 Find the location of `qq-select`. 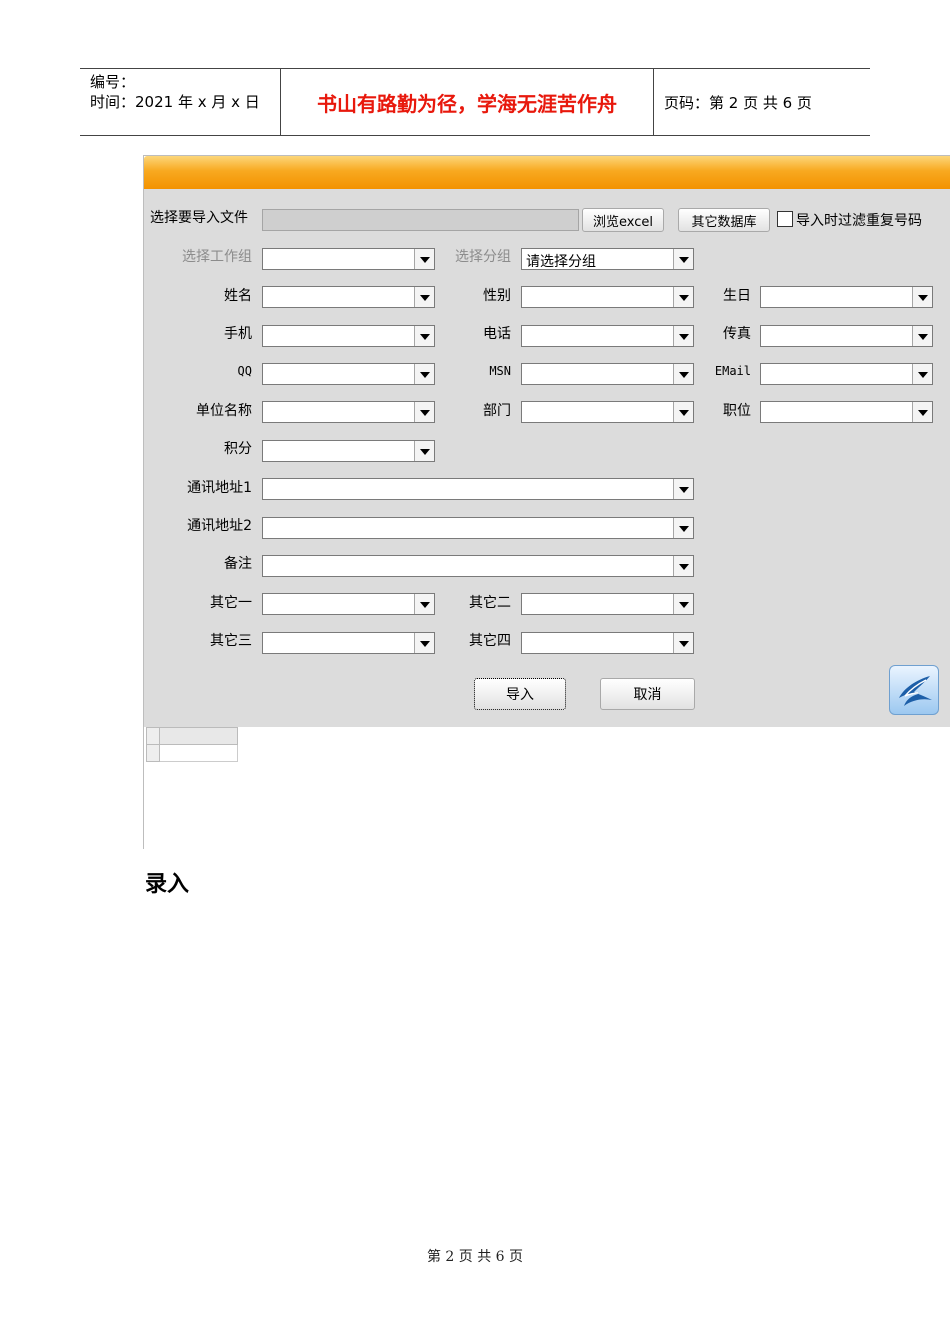

qq-select is located at coordinates (348, 374).